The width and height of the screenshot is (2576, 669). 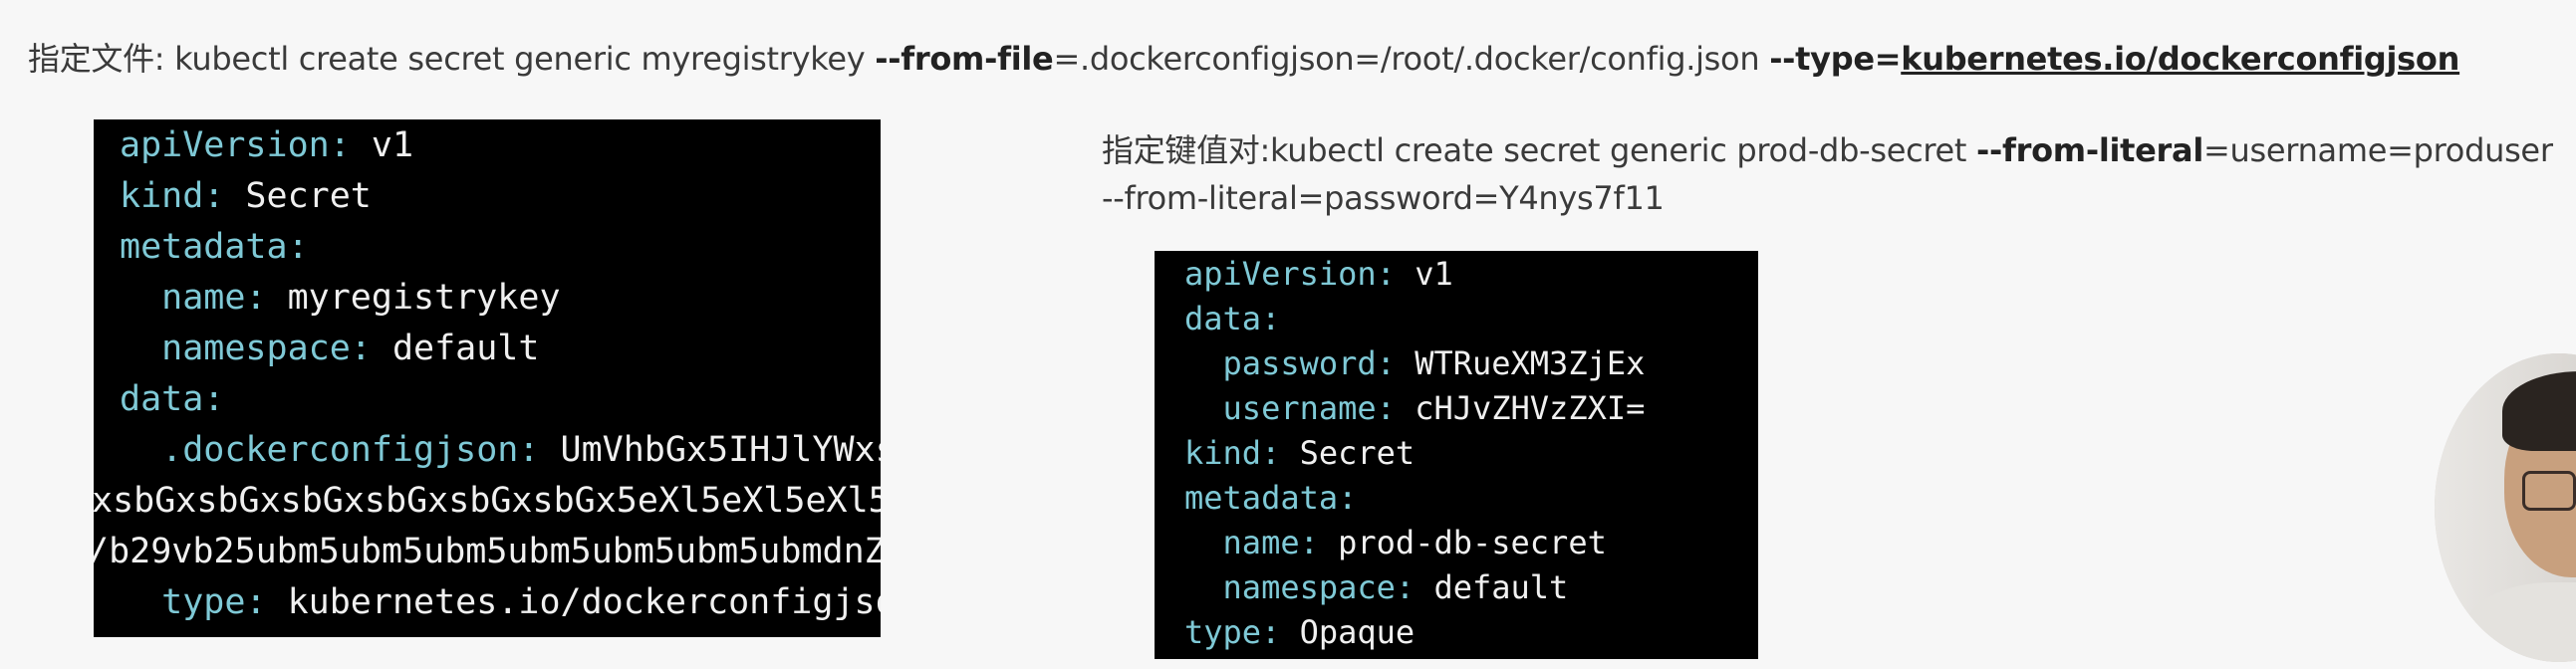 I want to click on code-line: /b29vb25ubm5ubm5ubm5ubm5ubm5ubm5ubmdnZ, so click(x=487, y=551).